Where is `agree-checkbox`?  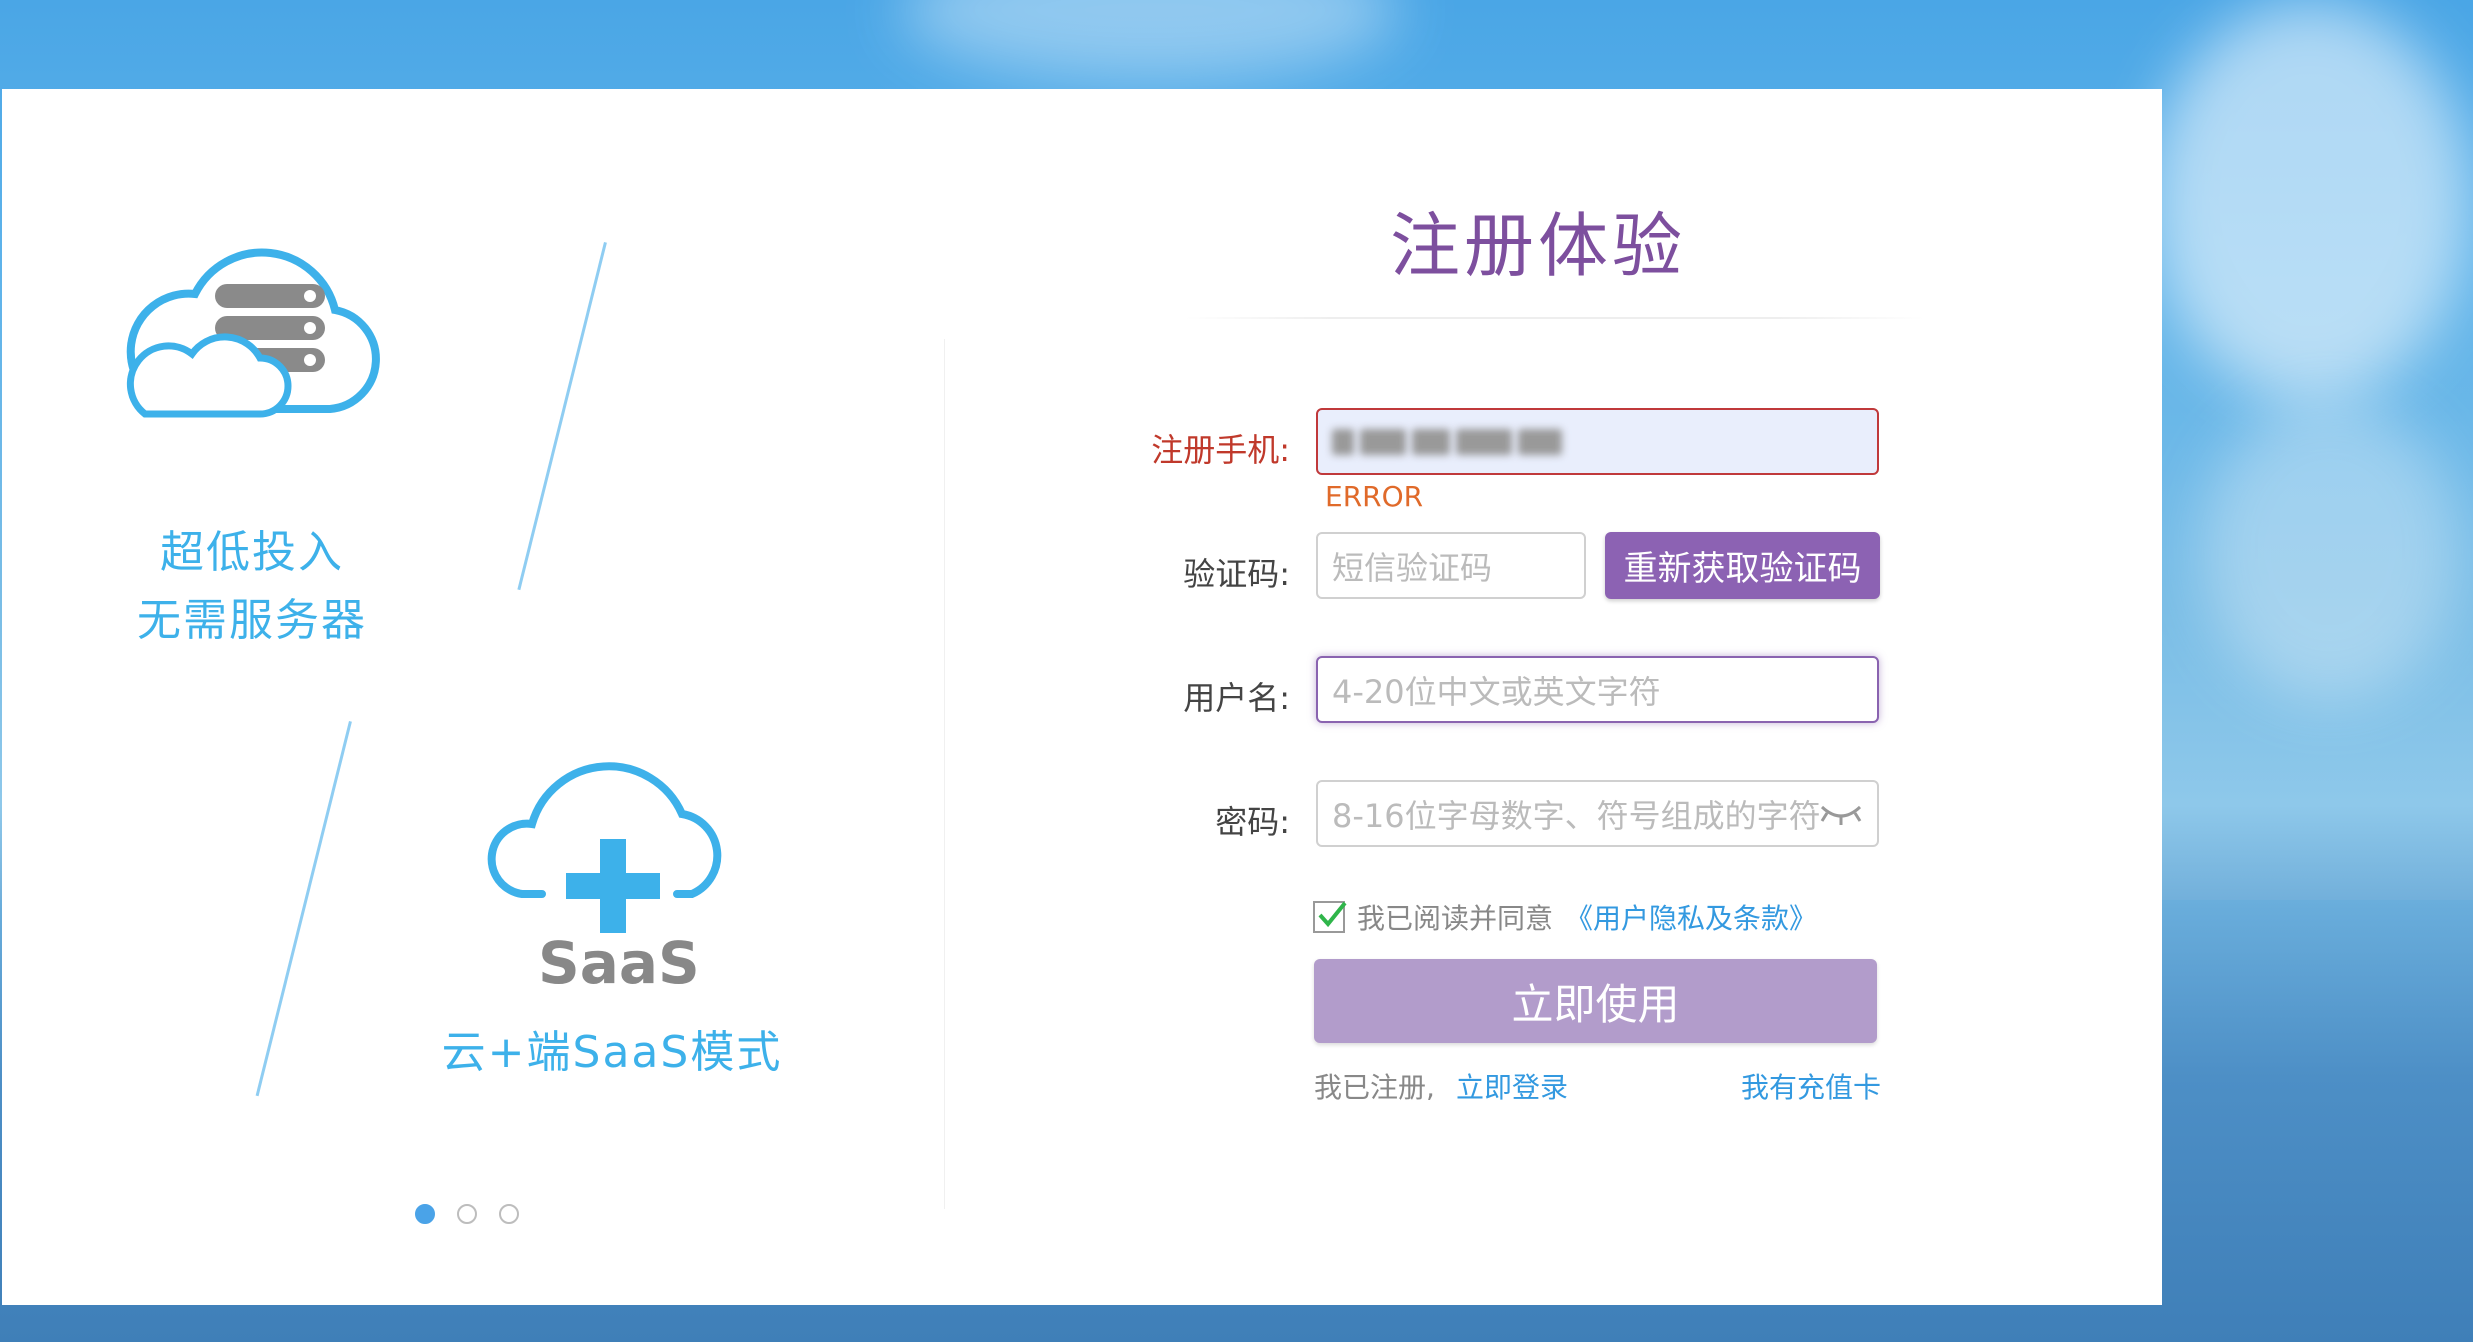
agree-checkbox is located at coordinates (1330, 917).